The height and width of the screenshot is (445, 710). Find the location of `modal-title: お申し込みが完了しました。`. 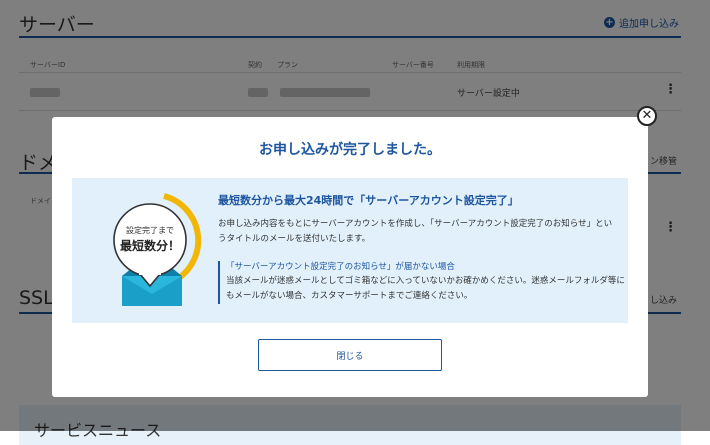

modal-title: お申し込みが完了しました。 is located at coordinates (350, 150).